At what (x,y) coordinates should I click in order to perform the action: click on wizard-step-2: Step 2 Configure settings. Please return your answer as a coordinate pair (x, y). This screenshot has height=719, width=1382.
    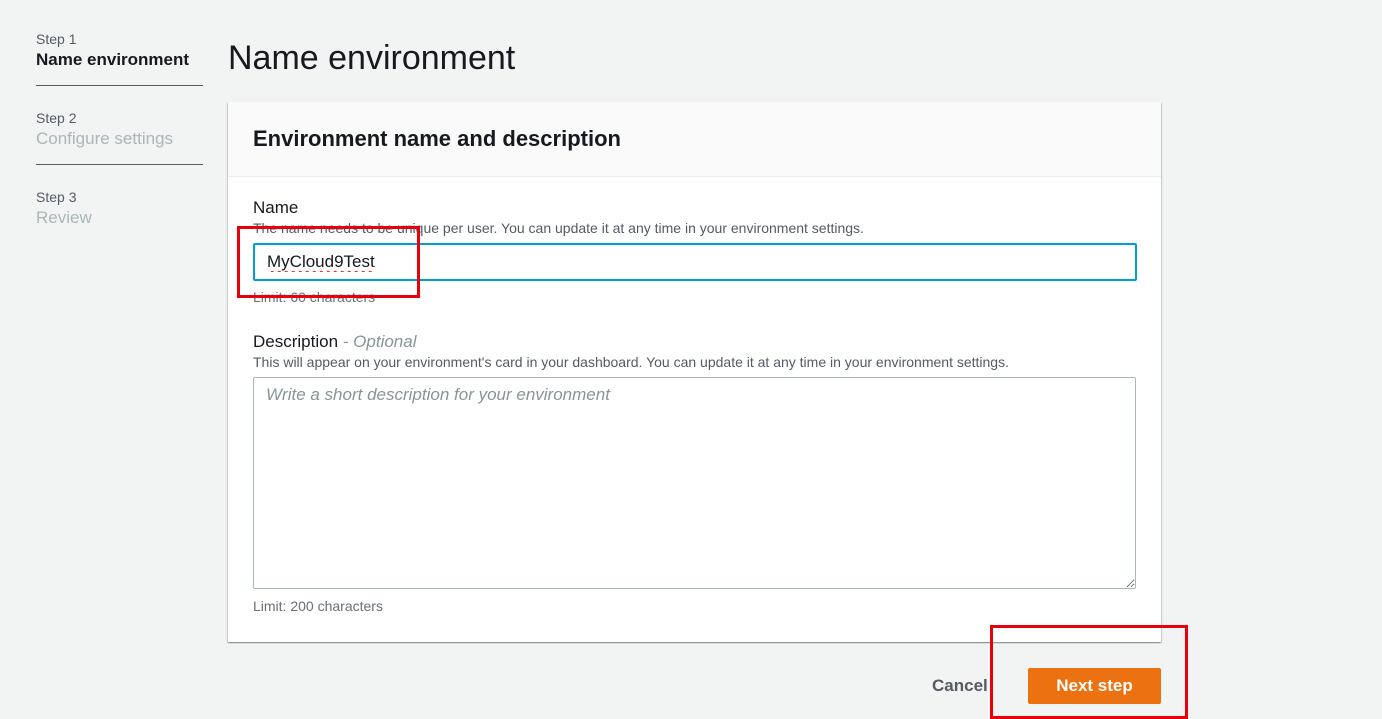
    Looking at the image, I should click on (119, 137).